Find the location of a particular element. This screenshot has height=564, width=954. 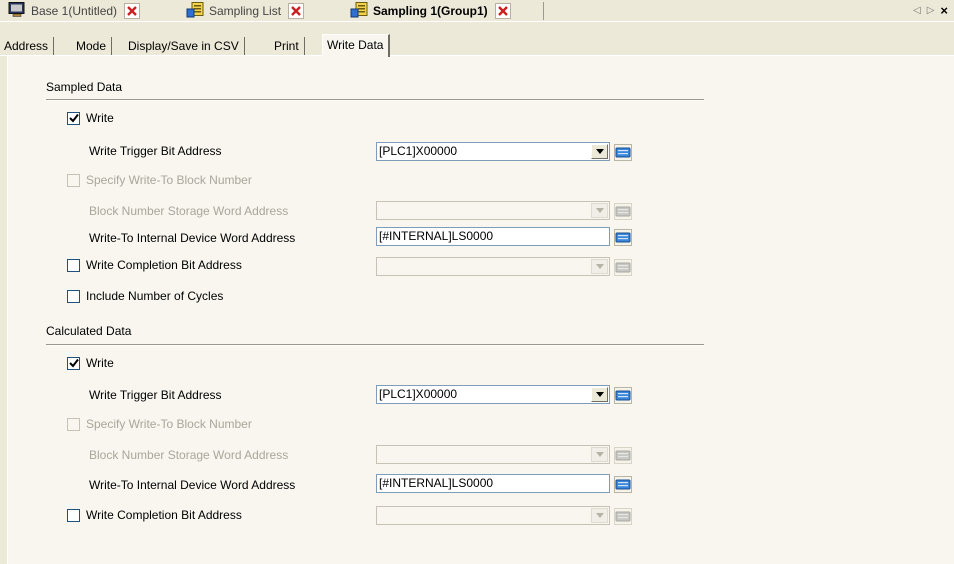

calculated-specify-block-checkbox: Specify Write-To Block Number is located at coordinates (159, 424).